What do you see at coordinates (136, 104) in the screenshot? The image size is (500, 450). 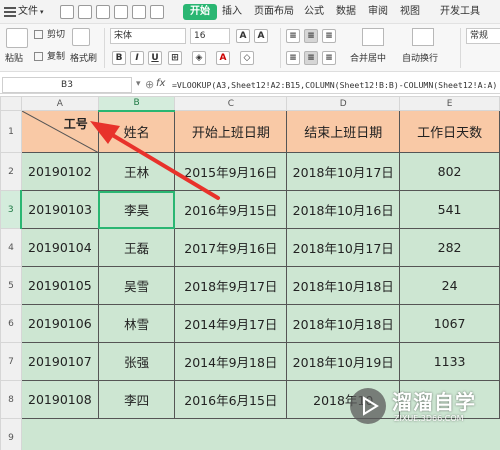 I see `column-header-b: B` at bounding box center [136, 104].